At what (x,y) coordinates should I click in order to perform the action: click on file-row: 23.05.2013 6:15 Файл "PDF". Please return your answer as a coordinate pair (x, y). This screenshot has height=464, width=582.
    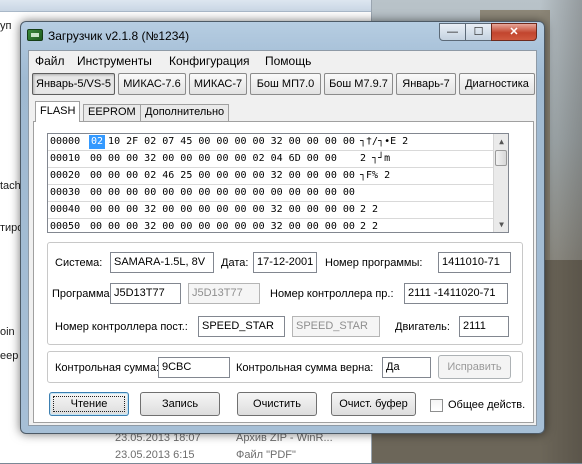
    Looking at the image, I should click on (186, 456).